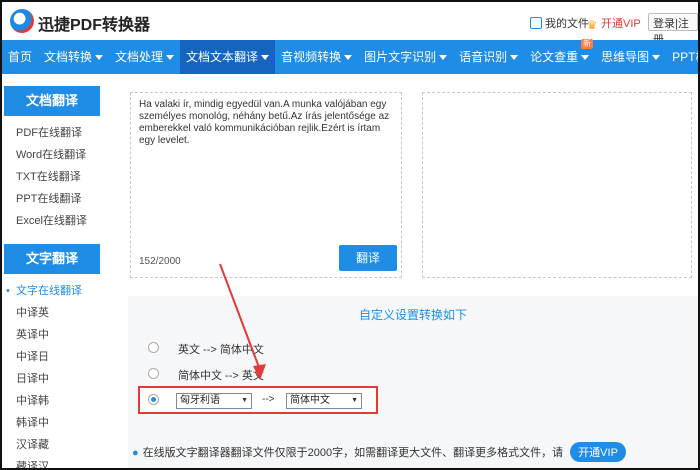 This screenshot has width=700, height=470. What do you see at coordinates (139, 57) in the screenshot?
I see `nav-item-label: 文档处理` at bounding box center [139, 57].